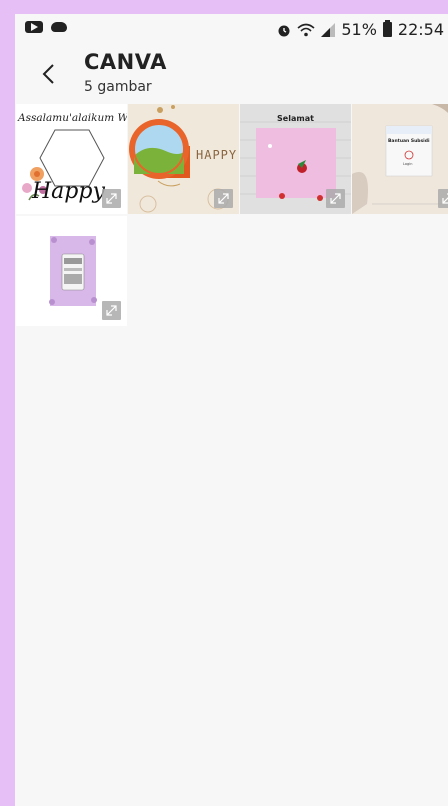 The image size is (448, 806). Describe the element at coordinates (72, 118) in the screenshot. I see `thumb-text-greeting: Assalamu'alaikum Wr.wb` at that location.